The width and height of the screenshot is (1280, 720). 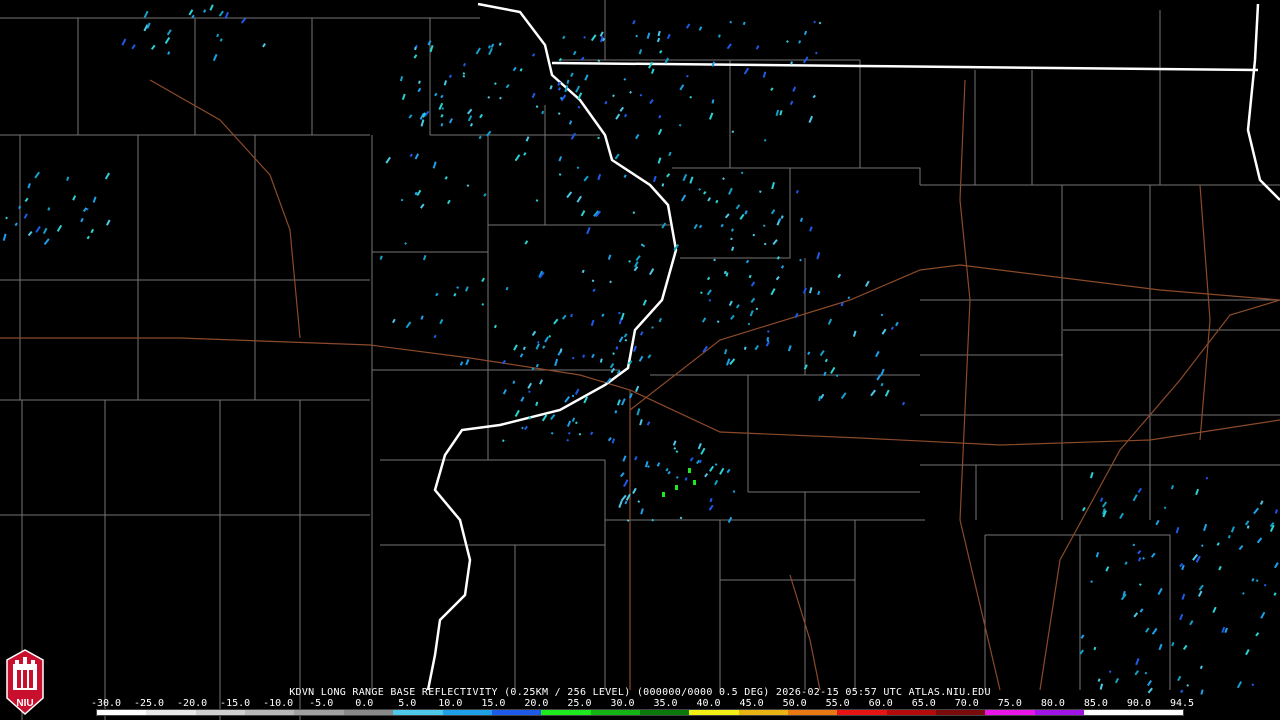 I want to click on scale-label: 35.0, so click(x=665, y=703).